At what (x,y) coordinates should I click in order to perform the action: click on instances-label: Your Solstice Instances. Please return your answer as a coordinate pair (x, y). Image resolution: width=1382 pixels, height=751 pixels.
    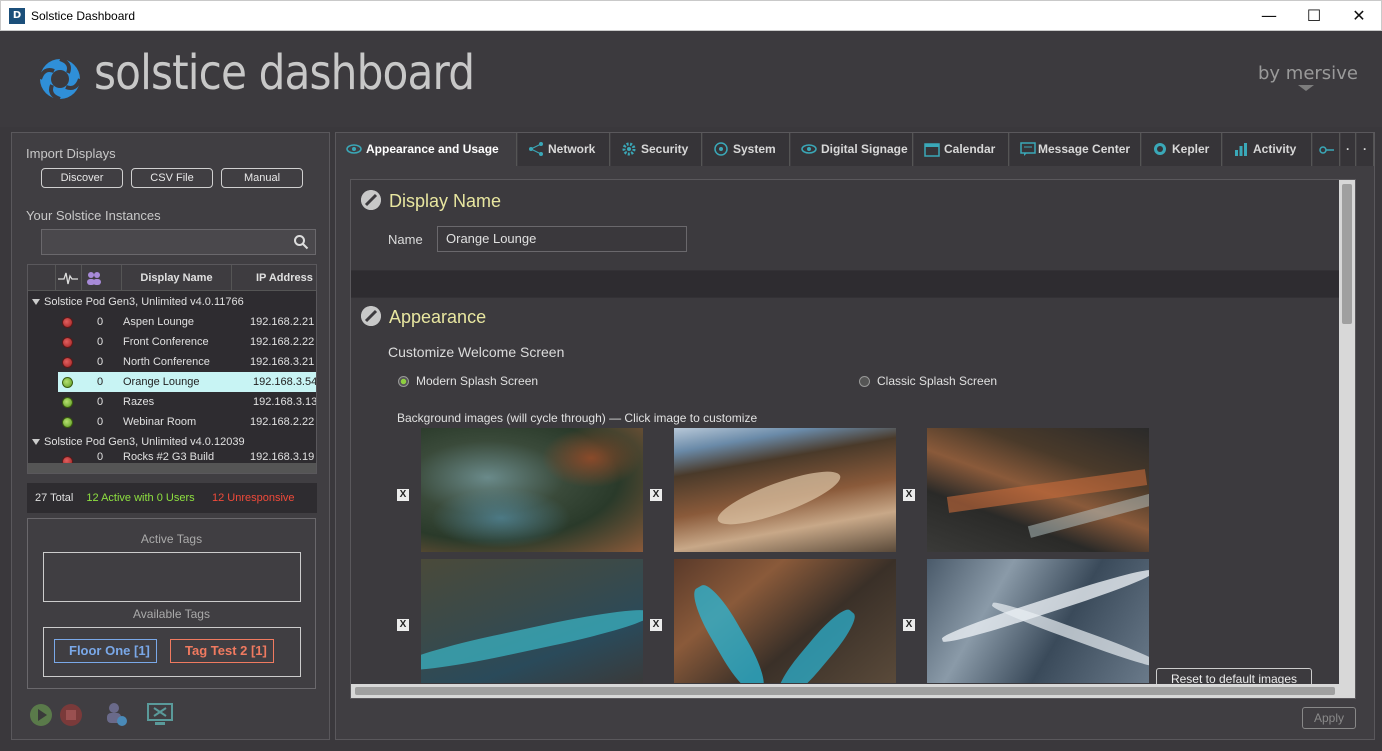
    Looking at the image, I should click on (93, 215).